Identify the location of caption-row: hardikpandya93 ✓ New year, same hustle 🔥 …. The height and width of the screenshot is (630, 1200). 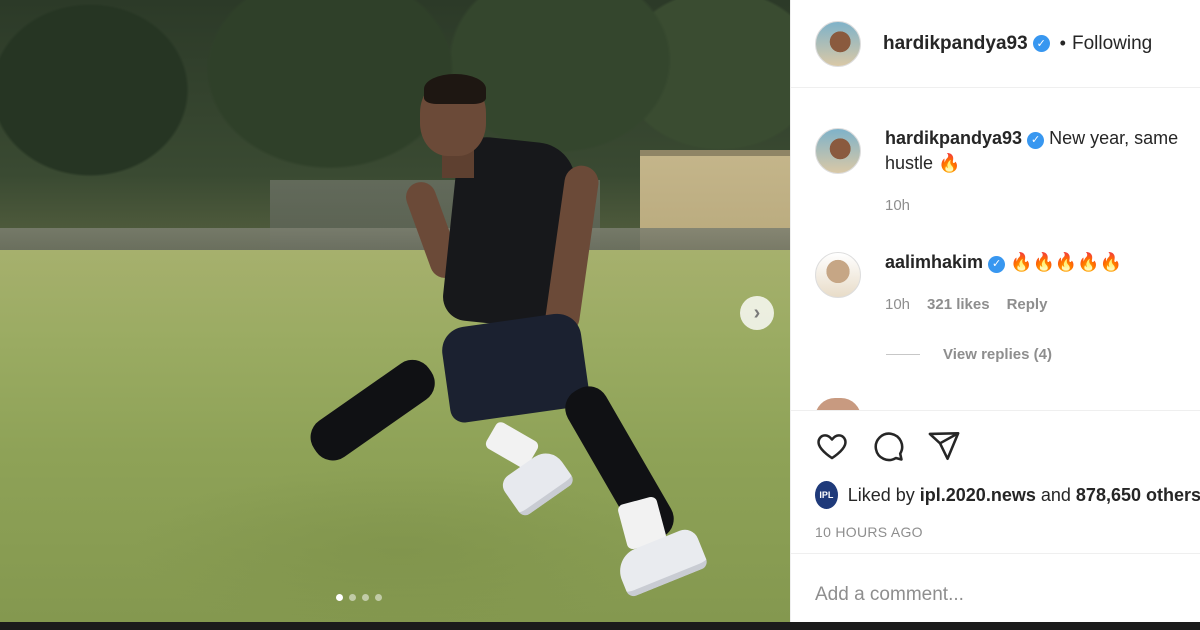
(1007, 172).